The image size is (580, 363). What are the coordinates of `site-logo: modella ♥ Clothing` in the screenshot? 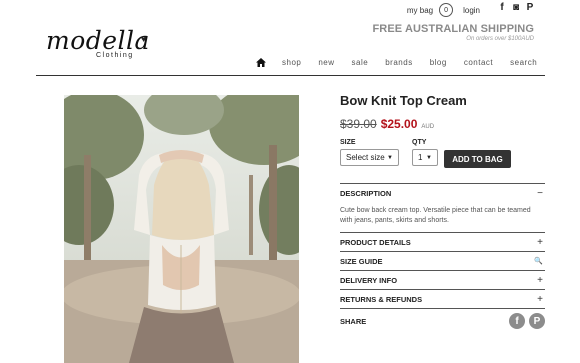 It's located at (98, 43).